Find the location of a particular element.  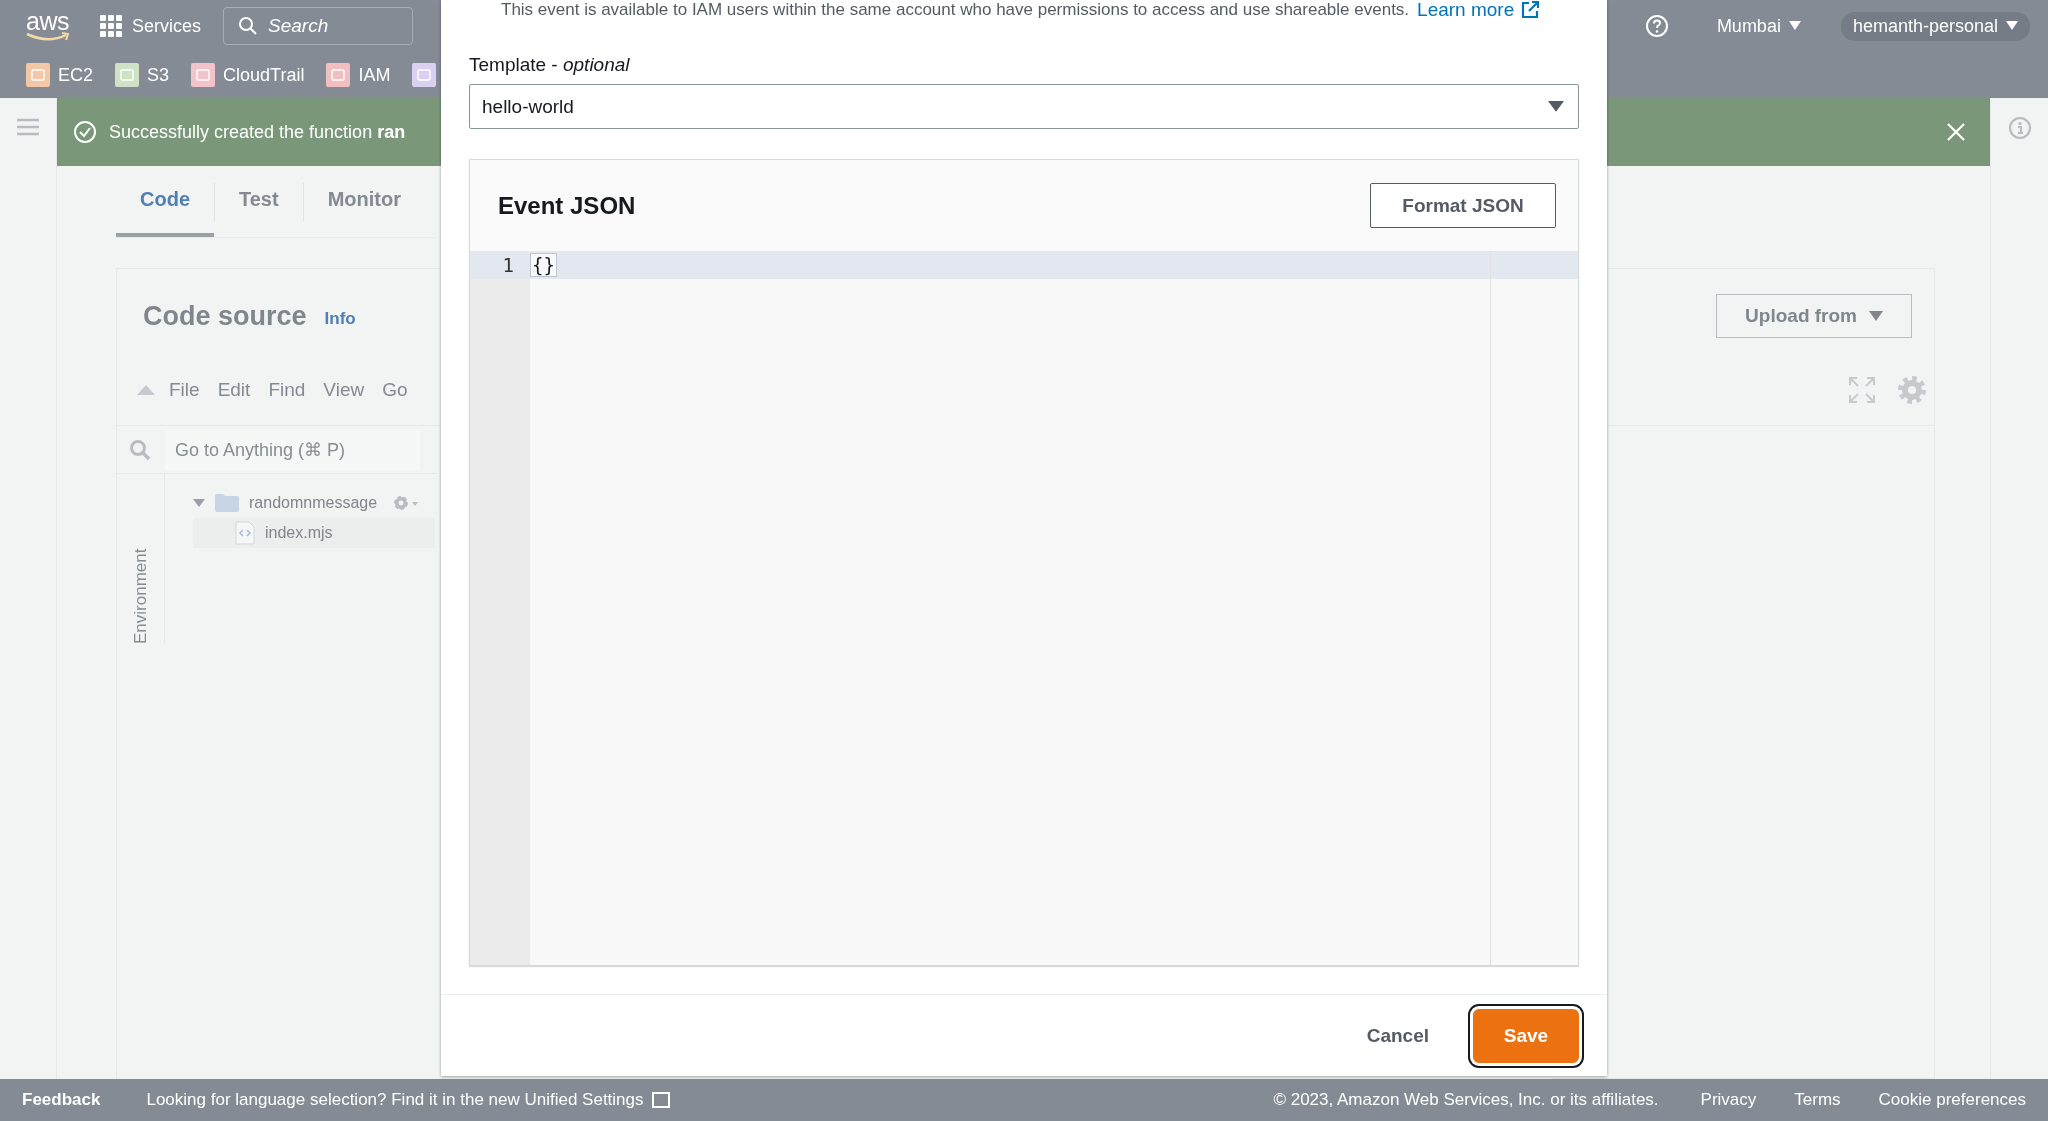

footer-link: Cookie preferences is located at coordinates (1952, 1100).